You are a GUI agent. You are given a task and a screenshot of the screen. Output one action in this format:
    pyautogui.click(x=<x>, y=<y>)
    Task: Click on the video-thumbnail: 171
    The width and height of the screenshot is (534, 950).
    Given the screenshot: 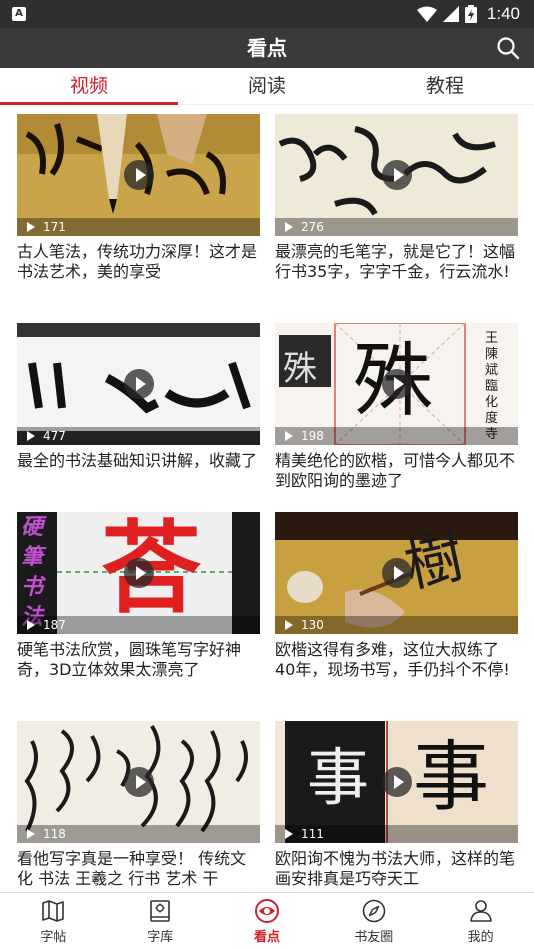 What is the action you would take?
    pyautogui.click(x=138, y=175)
    